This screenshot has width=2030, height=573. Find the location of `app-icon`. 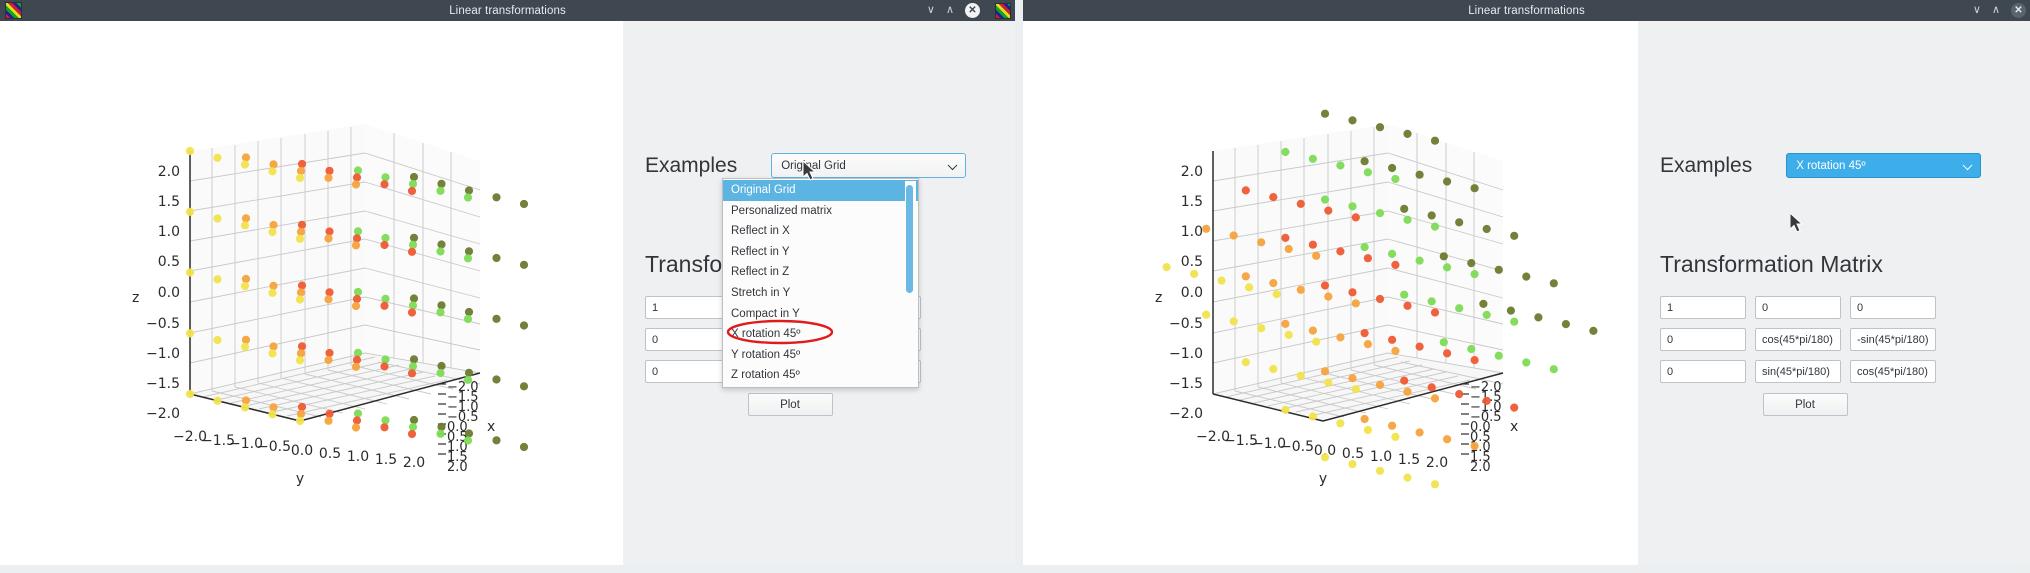

app-icon is located at coordinates (13, 10).